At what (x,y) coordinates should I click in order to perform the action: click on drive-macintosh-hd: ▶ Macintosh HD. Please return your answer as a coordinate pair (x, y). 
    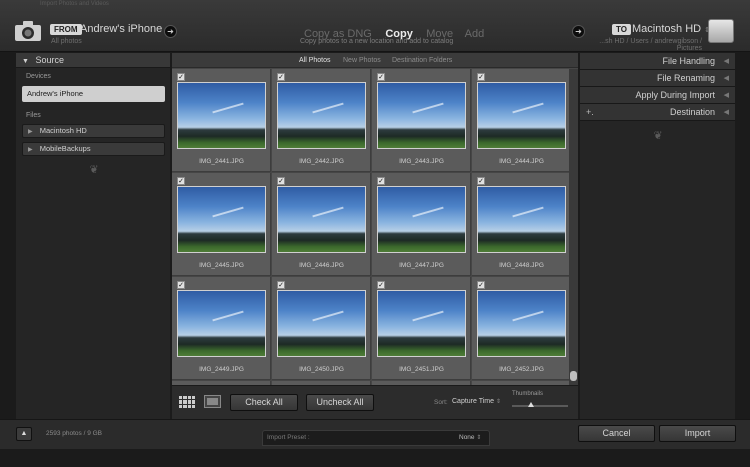
    Looking at the image, I should click on (93, 131).